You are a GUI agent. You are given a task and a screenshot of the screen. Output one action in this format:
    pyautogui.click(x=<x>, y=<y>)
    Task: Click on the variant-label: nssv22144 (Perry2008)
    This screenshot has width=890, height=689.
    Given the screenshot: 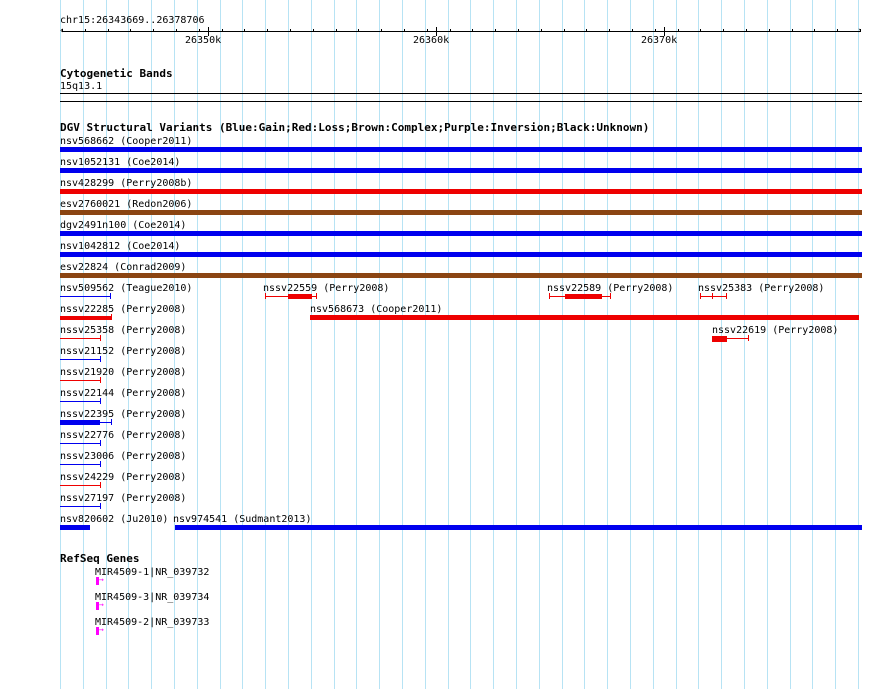 What is the action you would take?
    pyautogui.click(x=123, y=393)
    